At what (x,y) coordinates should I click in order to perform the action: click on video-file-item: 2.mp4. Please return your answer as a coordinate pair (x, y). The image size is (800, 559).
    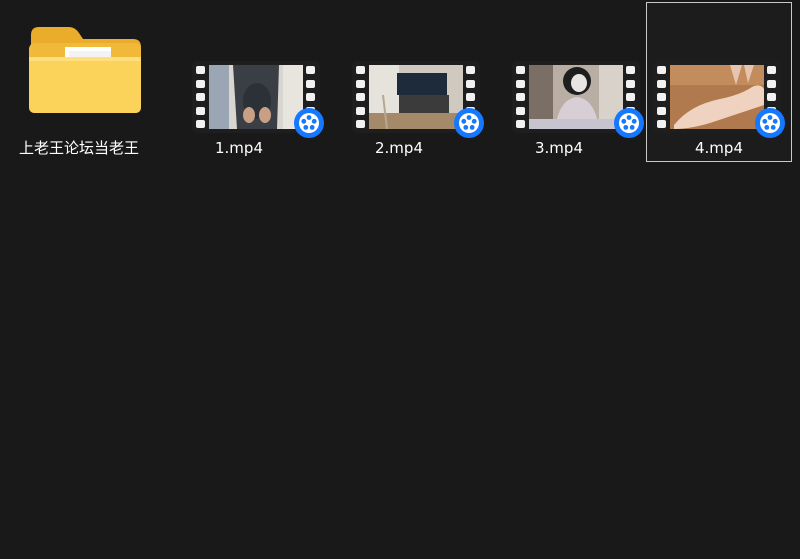
    Looking at the image, I should click on (405, 82).